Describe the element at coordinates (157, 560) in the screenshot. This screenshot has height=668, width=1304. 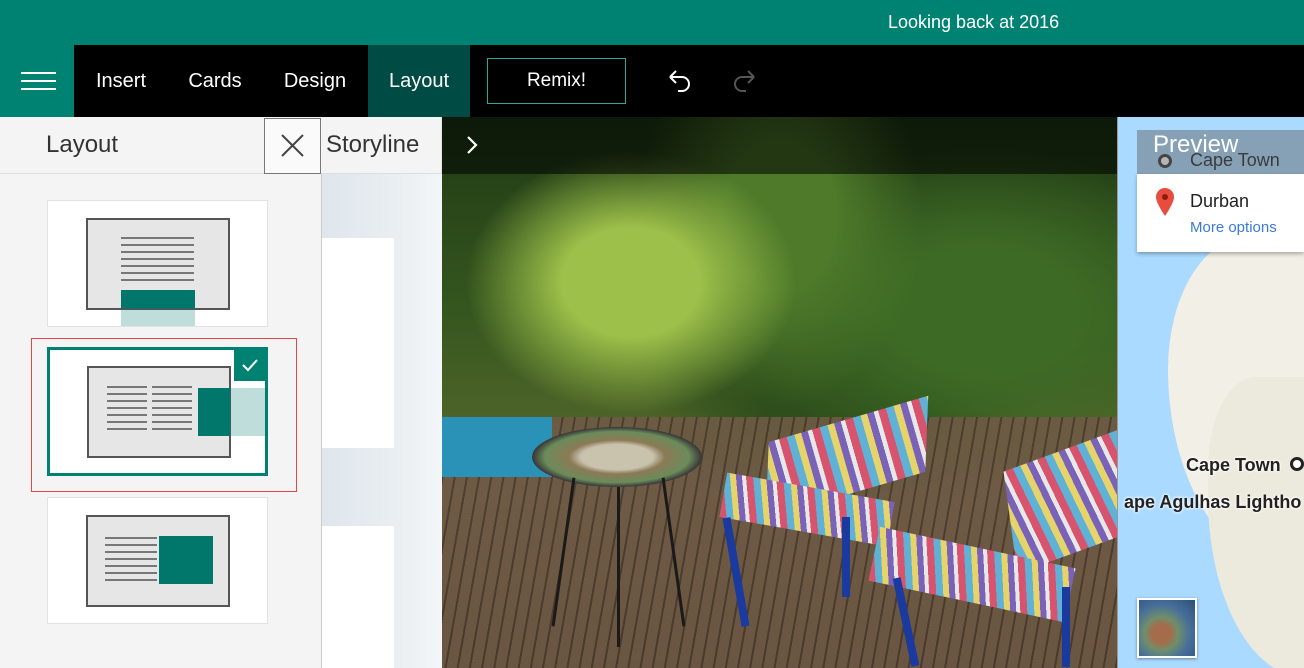
I see `layout-option-text-left-image-right` at that location.